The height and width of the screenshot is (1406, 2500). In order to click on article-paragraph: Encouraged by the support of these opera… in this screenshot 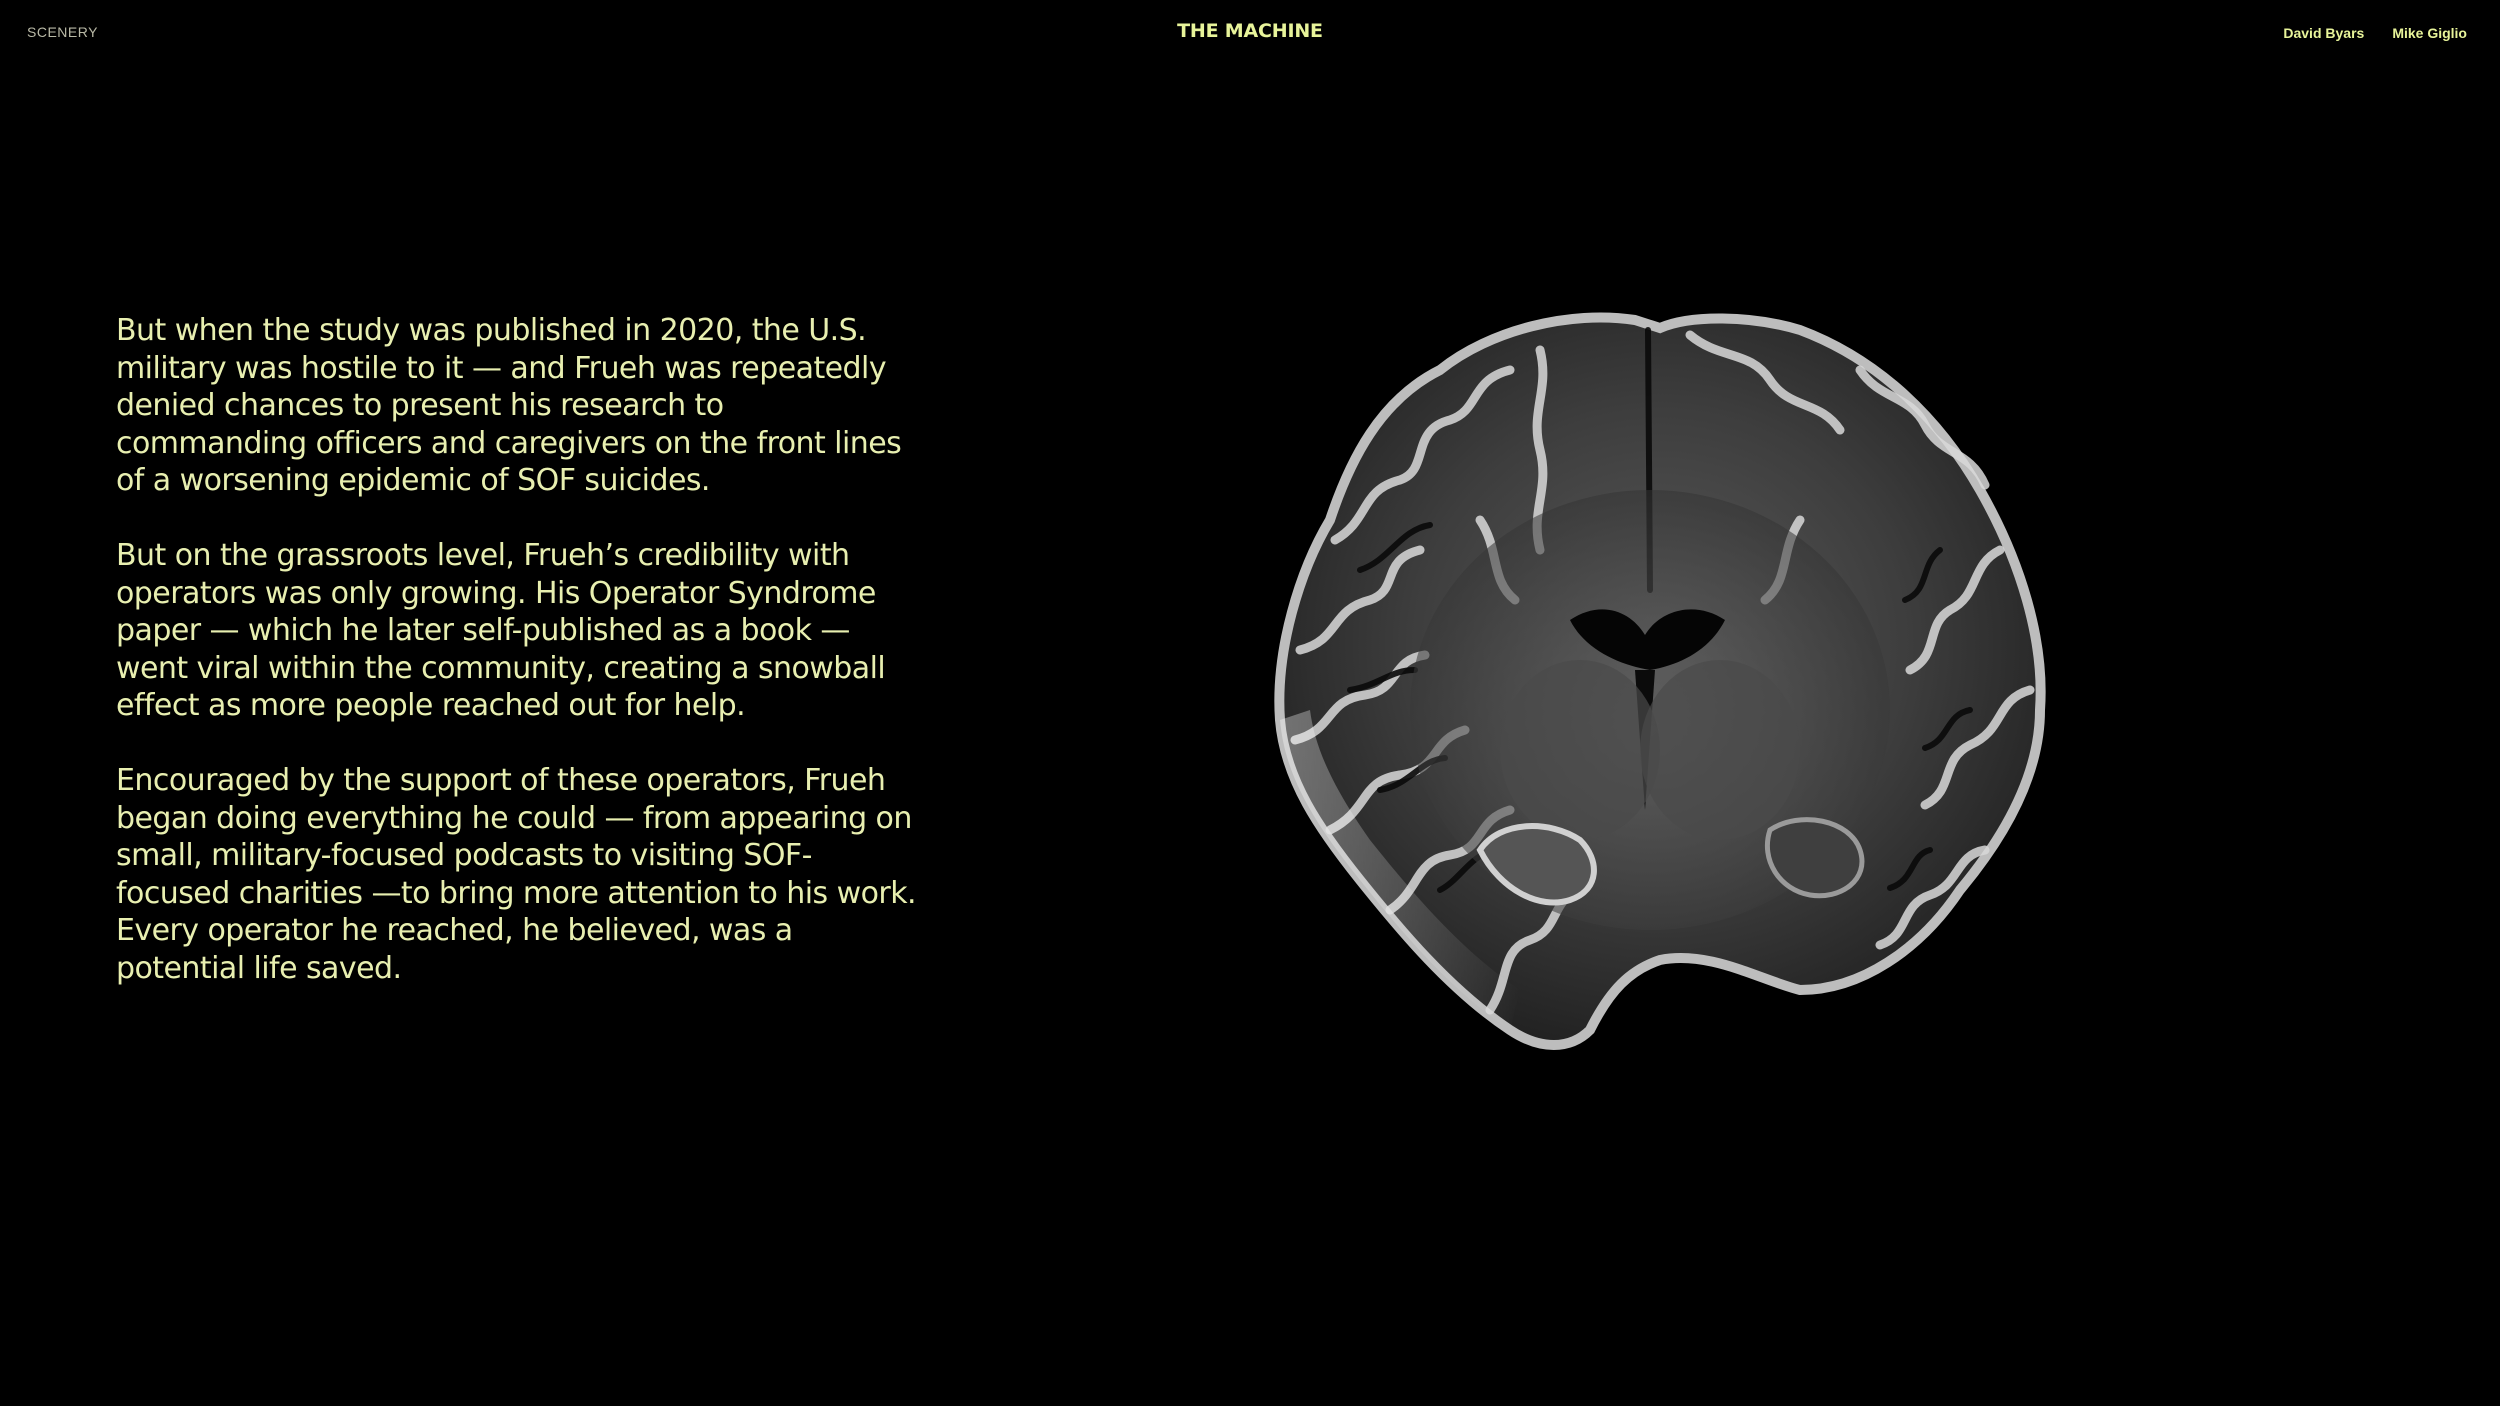, I will do `click(516, 874)`.